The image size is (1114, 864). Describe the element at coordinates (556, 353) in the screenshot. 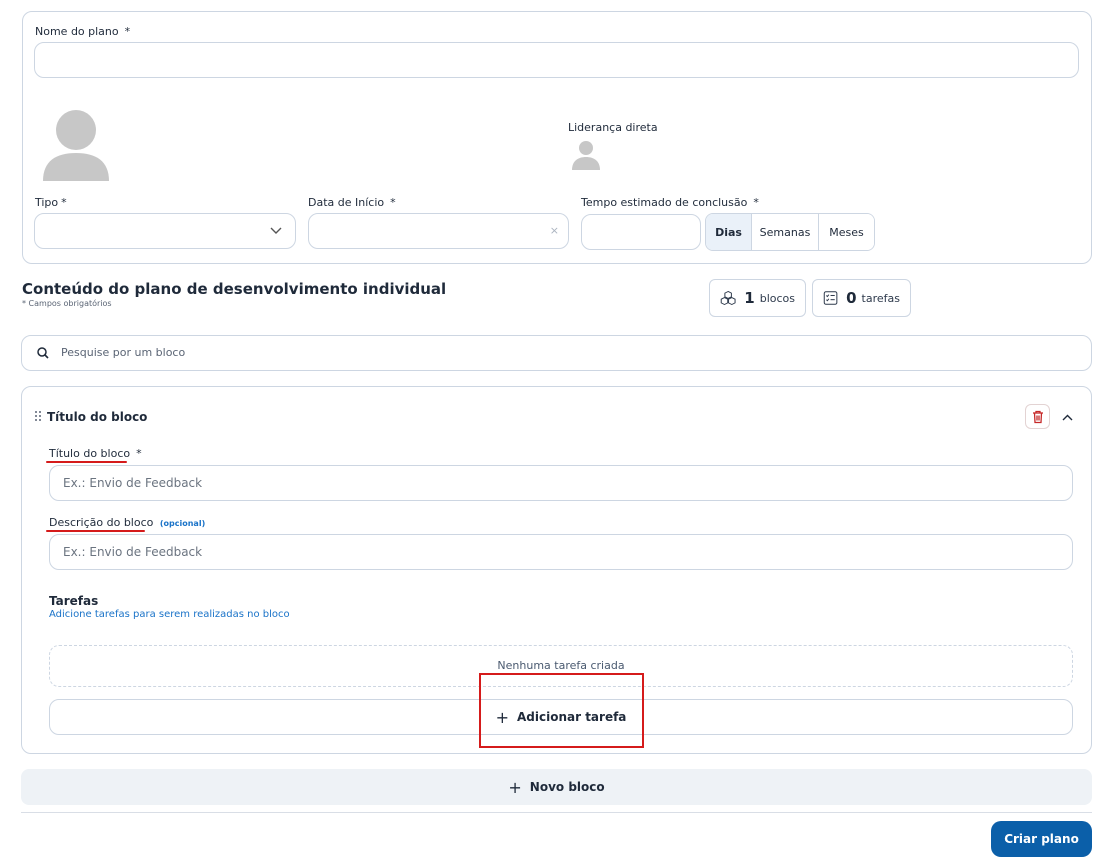

I see `block-search-field: Pesquise por um bloco` at that location.